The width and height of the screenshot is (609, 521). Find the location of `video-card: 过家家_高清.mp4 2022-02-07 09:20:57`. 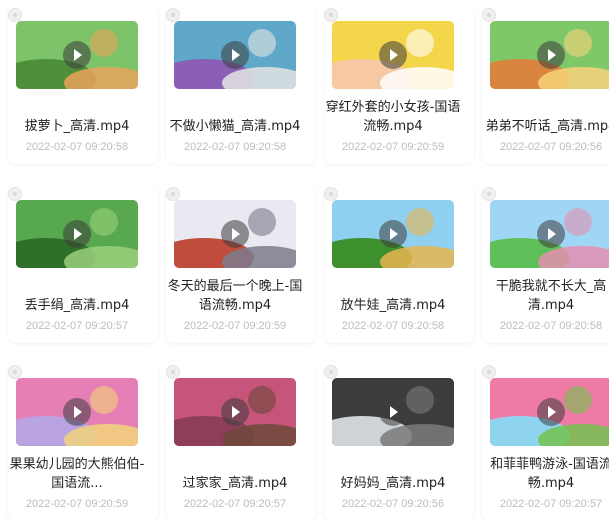

video-card: 过家家_高清.mp4 2022-02-07 09:20:57 is located at coordinates (241, 441).